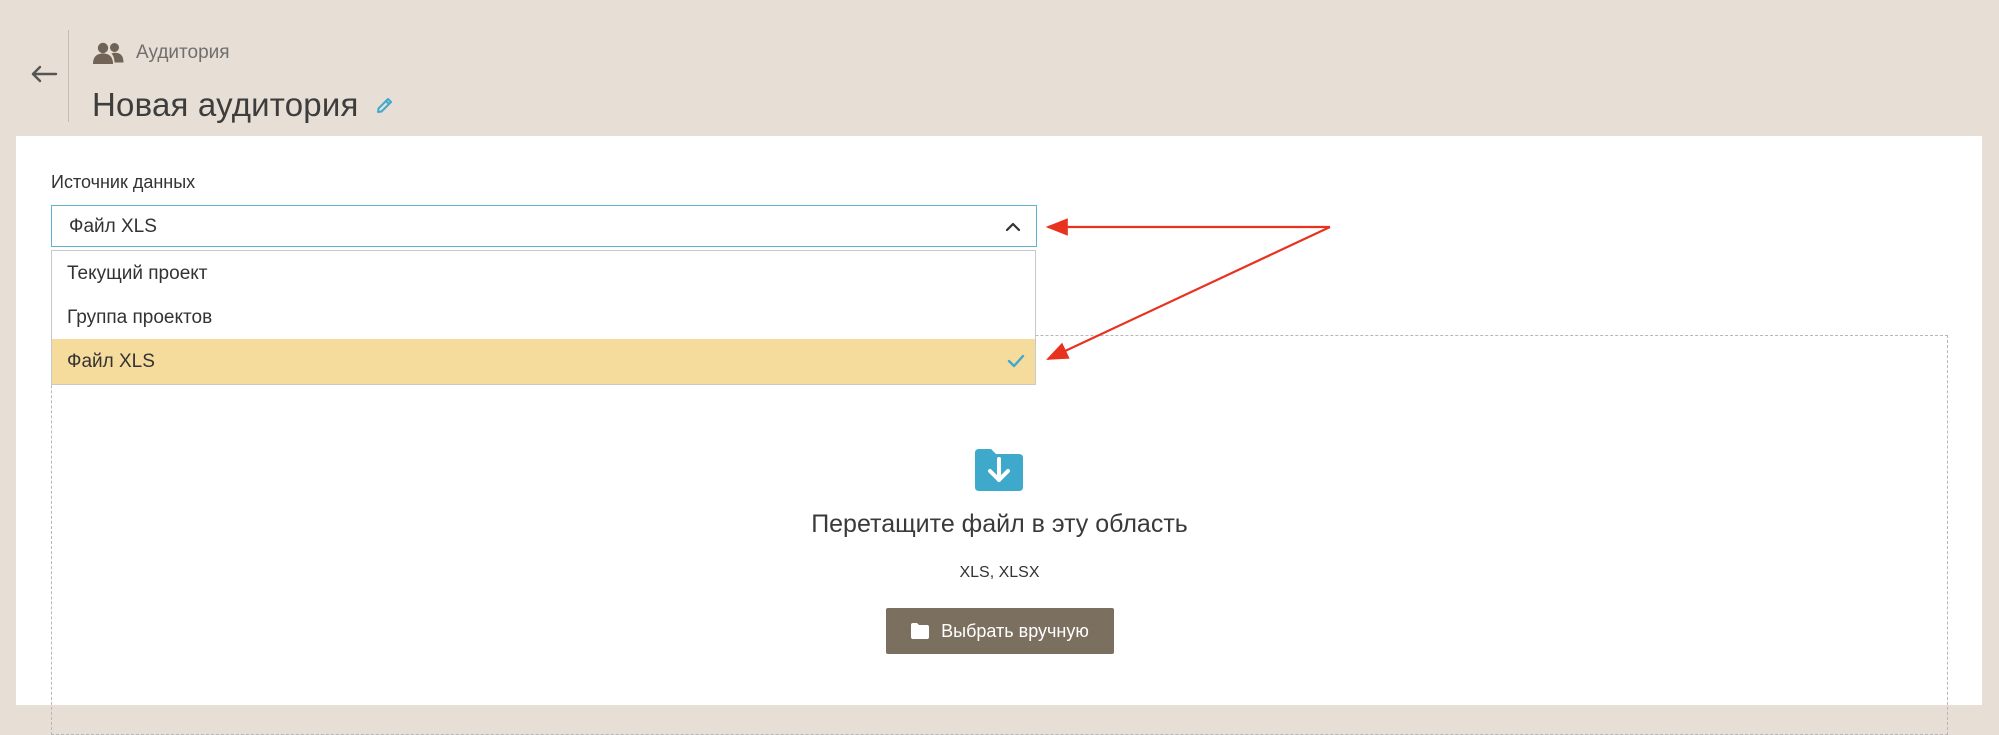 The width and height of the screenshot is (1999, 735). What do you see at coordinates (999, 572) in the screenshot?
I see `dropzone-formats: XLS, XLSX` at bounding box center [999, 572].